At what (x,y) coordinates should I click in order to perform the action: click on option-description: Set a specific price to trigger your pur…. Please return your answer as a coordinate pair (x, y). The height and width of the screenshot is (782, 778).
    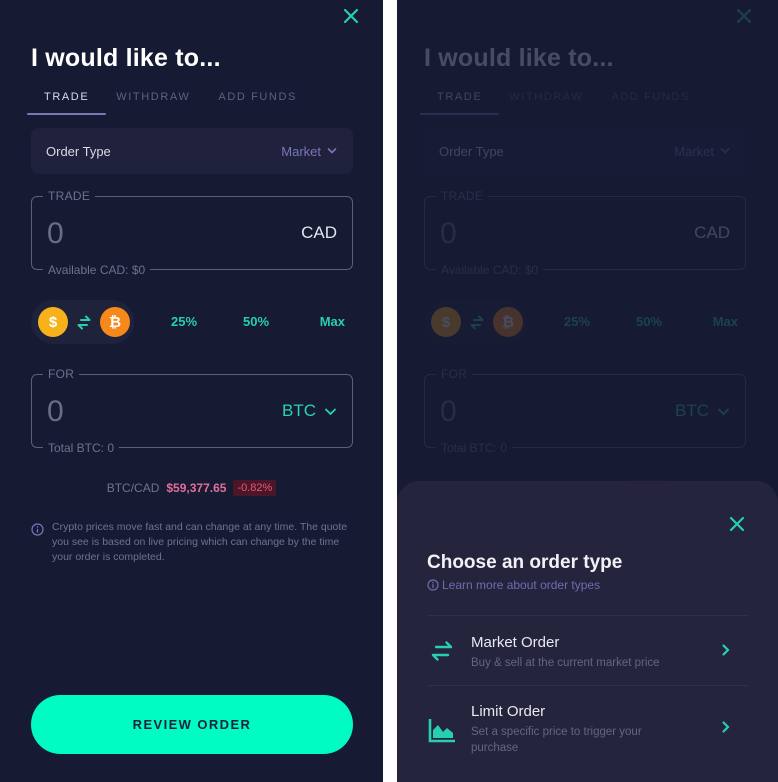
    Looking at the image, I should click on (556, 740).